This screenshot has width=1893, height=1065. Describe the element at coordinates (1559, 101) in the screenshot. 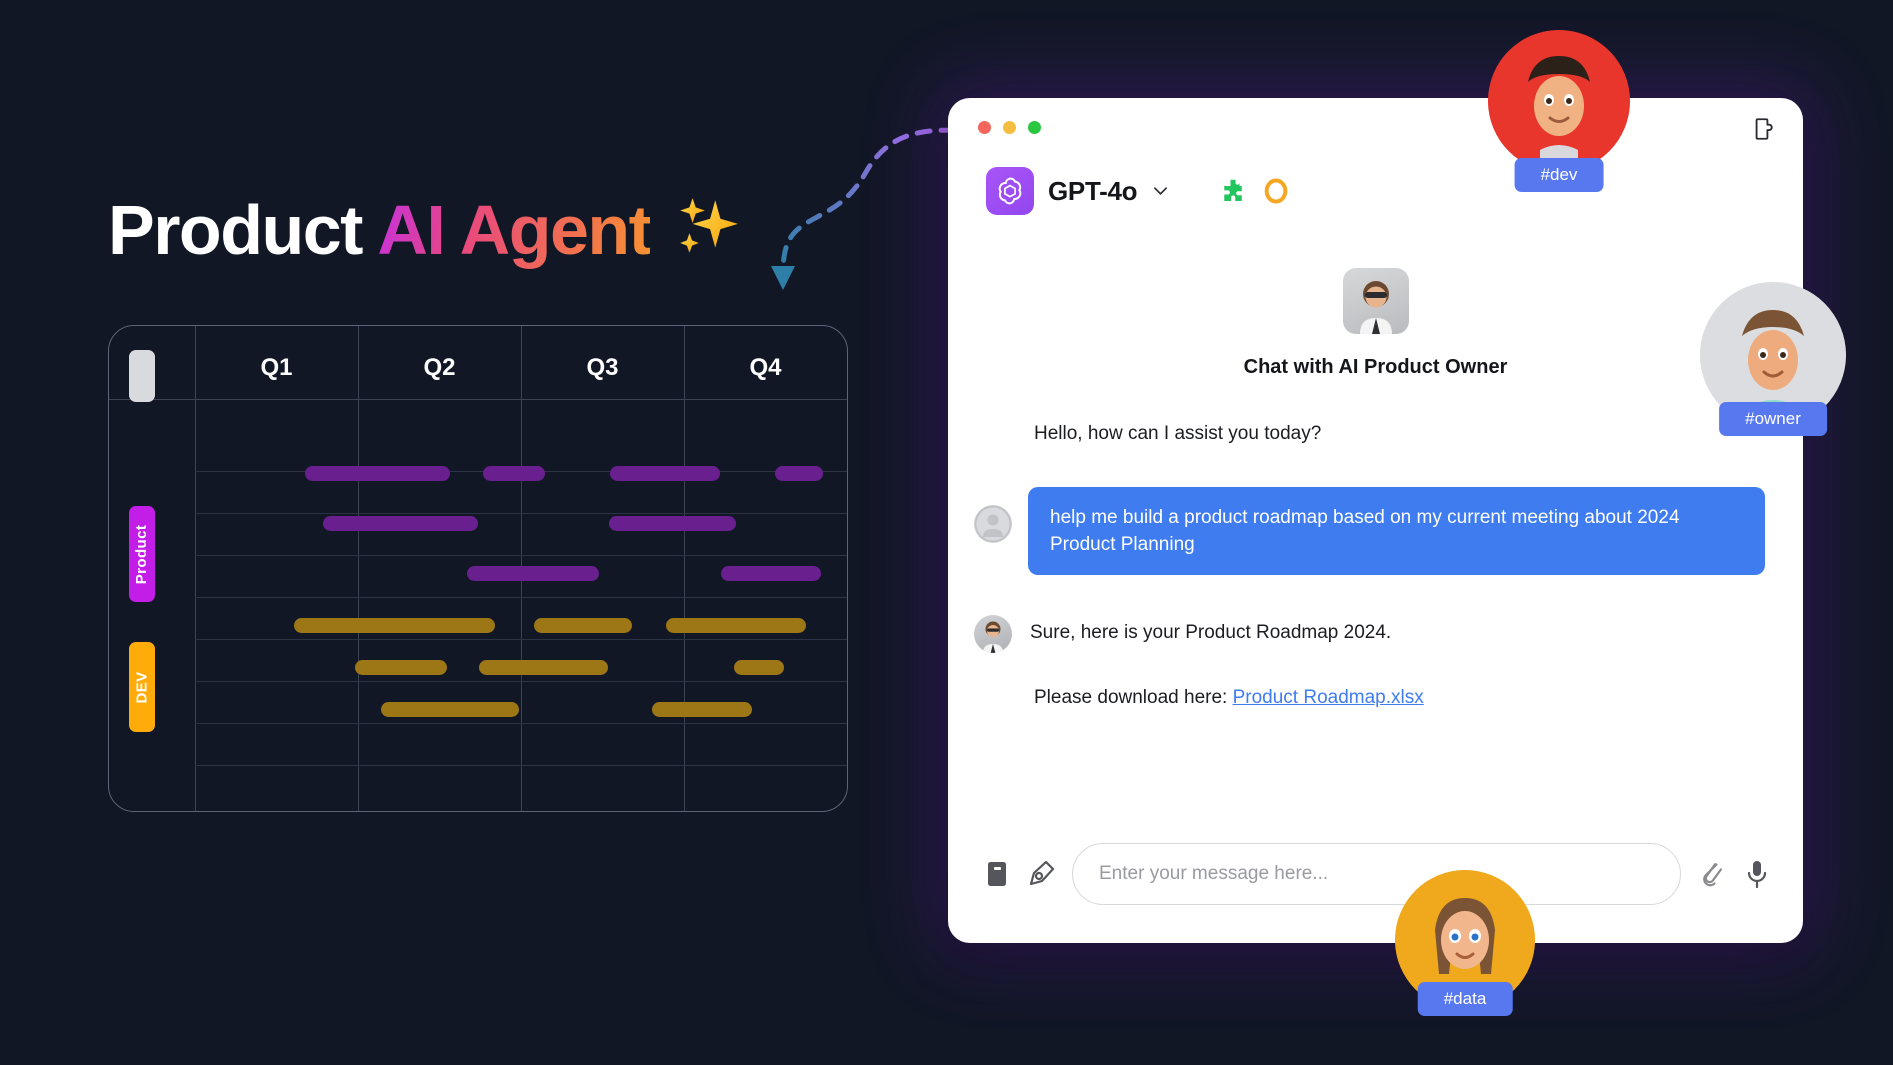

I see `avatar-dev-image` at that location.